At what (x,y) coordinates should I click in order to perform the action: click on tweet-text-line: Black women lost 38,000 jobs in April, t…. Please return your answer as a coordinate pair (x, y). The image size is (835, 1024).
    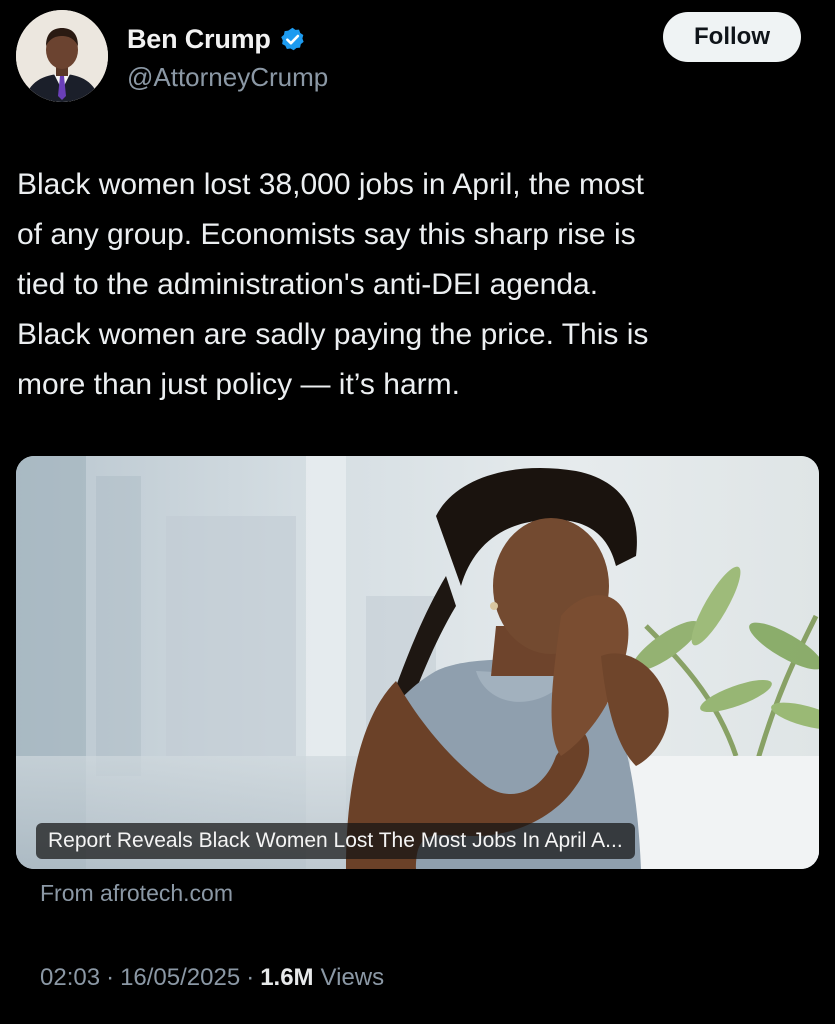
    Looking at the image, I should click on (330, 184).